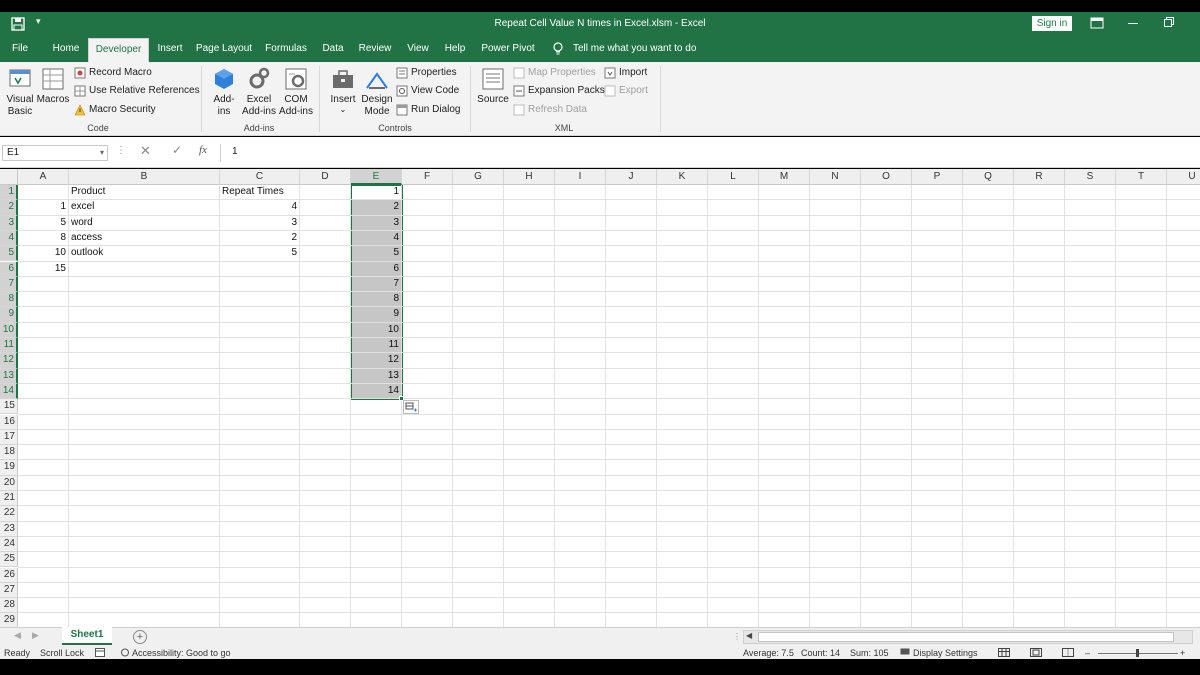 Image resolution: width=1200 pixels, height=675 pixels. Describe the element at coordinates (9, 422) in the screenshot. I see `row-header: 16` at that location.